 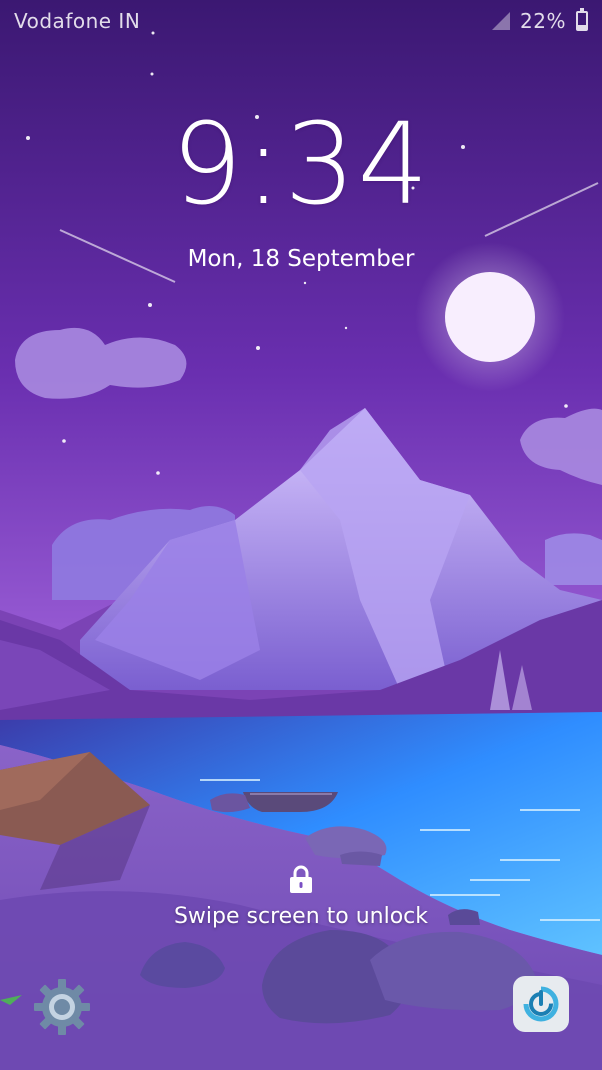 What do you see at coordinates (501, 21) in the screenshot?
I see `signal-icon` at bounding box center [501, 21].